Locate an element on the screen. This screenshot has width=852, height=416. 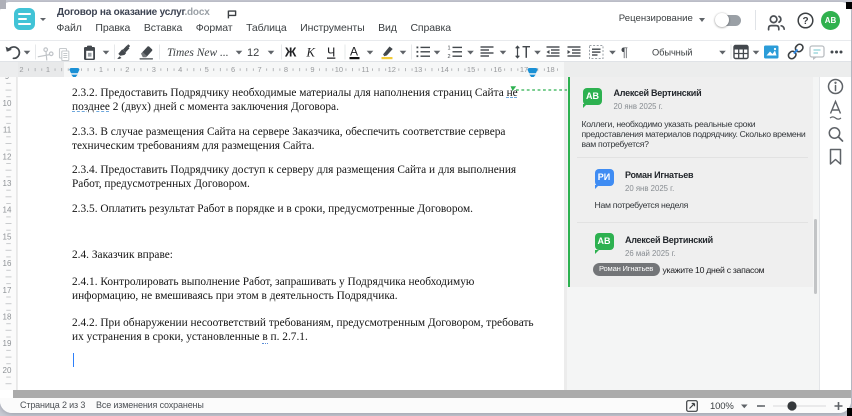
svg-text: 4 is located at coordinates (180, 69).